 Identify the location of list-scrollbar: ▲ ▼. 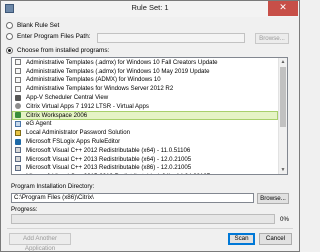
(282, 116).